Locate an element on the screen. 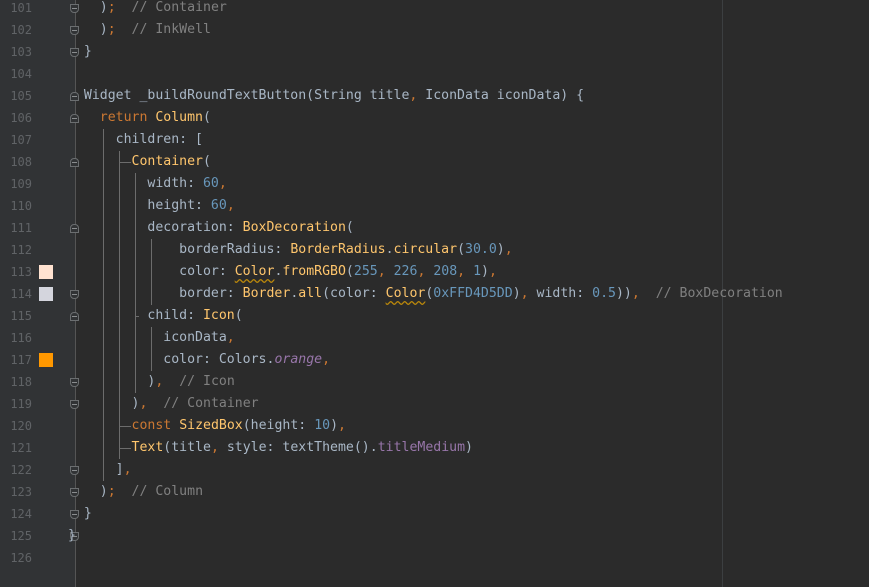 This screenshot has height=587, width=869. code-line: ], is located at coordinates (100, 470).